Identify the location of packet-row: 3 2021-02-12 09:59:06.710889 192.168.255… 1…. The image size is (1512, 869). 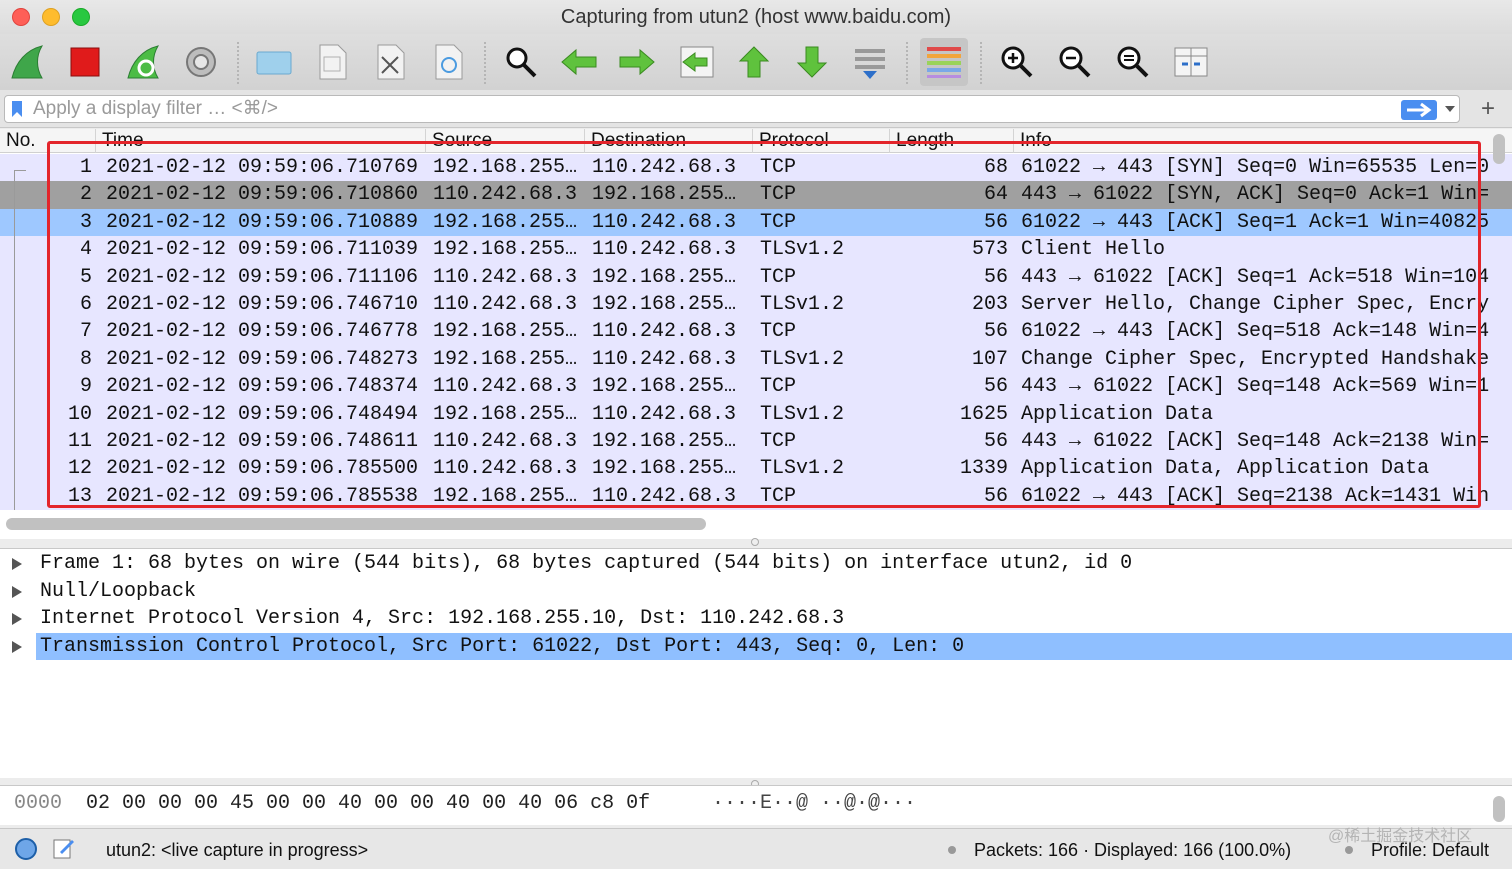
(756, 222).